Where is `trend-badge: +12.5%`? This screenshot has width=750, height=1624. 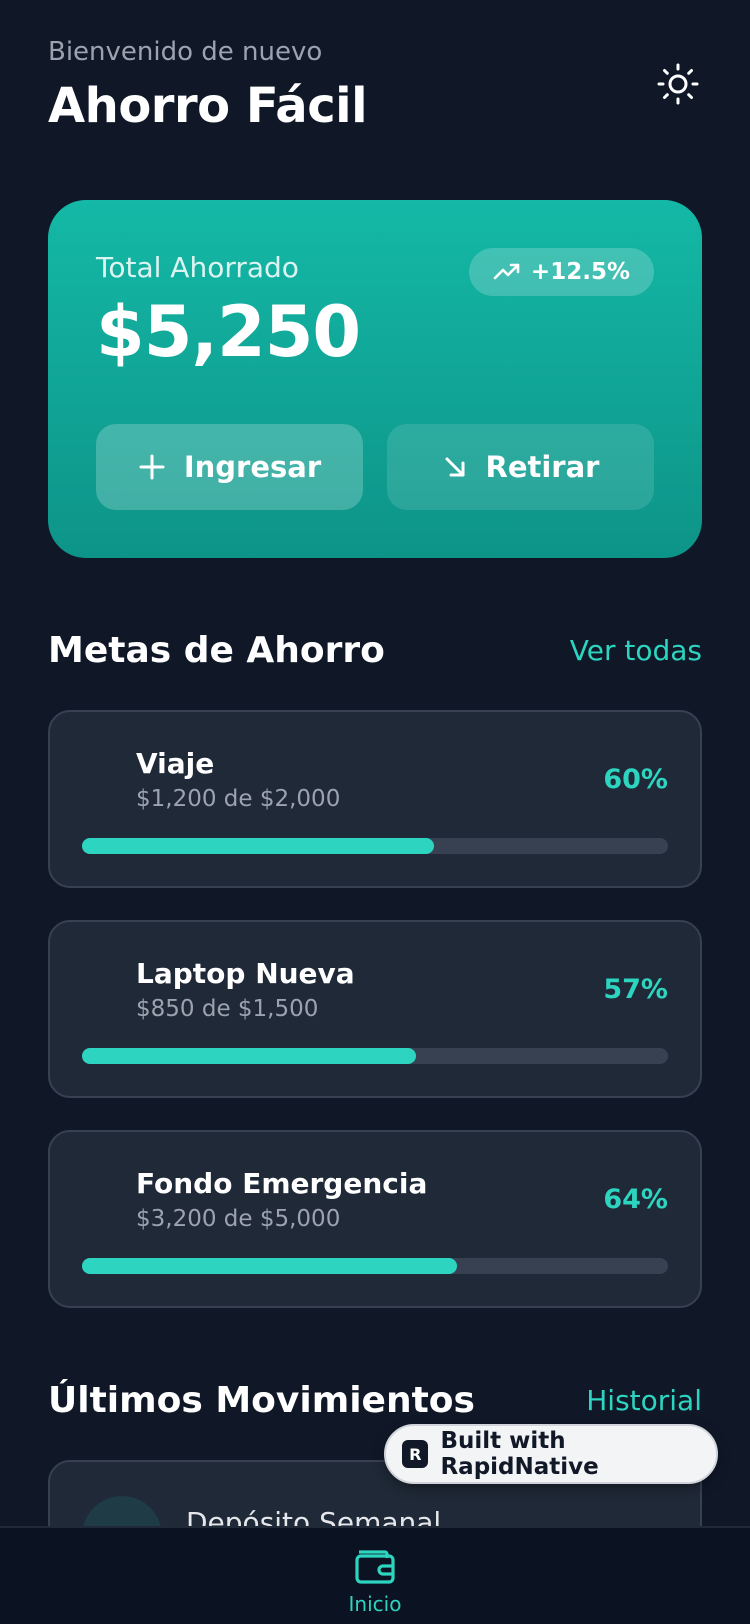 trend-badge: +12.5% is located at coordinates (561, 272).